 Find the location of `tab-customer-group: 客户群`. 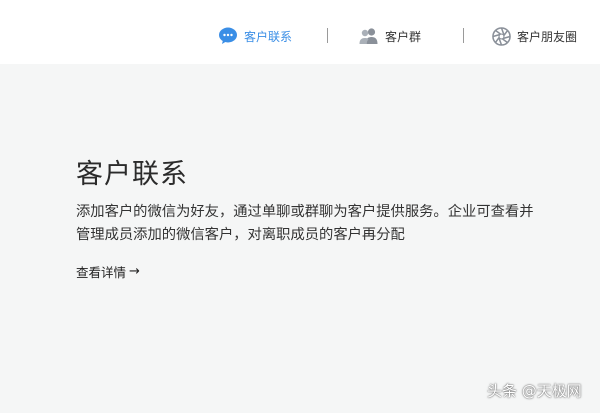

tab-customer-group: 客户群 is located at coordinates (390, 36).